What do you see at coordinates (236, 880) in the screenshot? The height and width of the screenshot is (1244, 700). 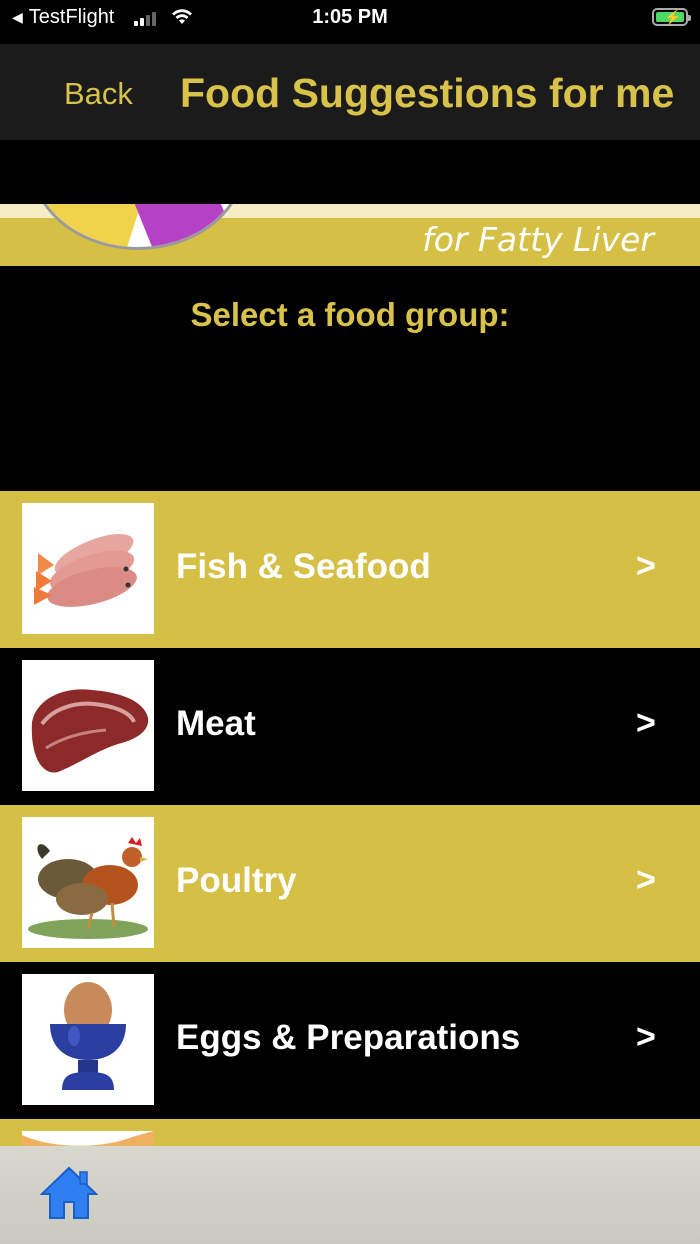 I see `food-group-label: Poultry` at bounding box center [236, 880].